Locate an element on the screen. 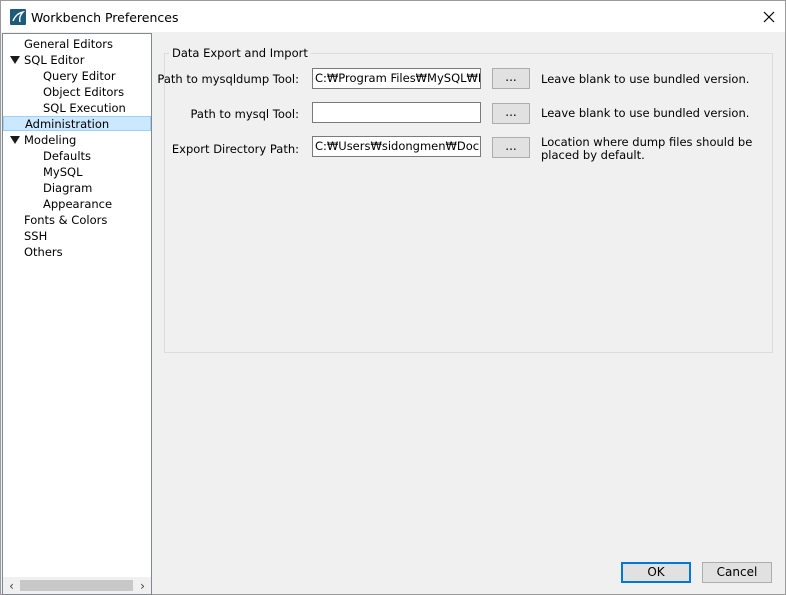  tree-item-ssh: SSH is located at coordinates (35, 236).